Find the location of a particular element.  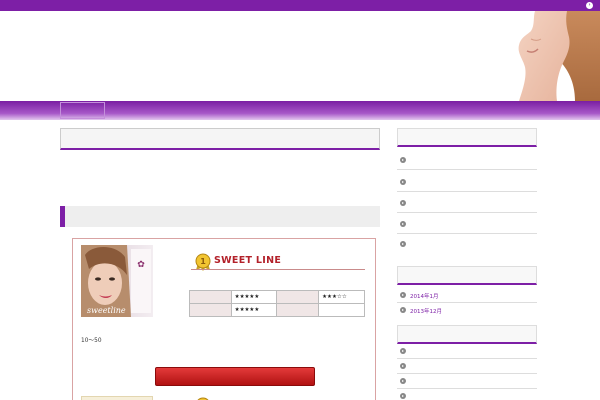

archive-link-label: 2014年1月 is located at coordinates (424, 296).